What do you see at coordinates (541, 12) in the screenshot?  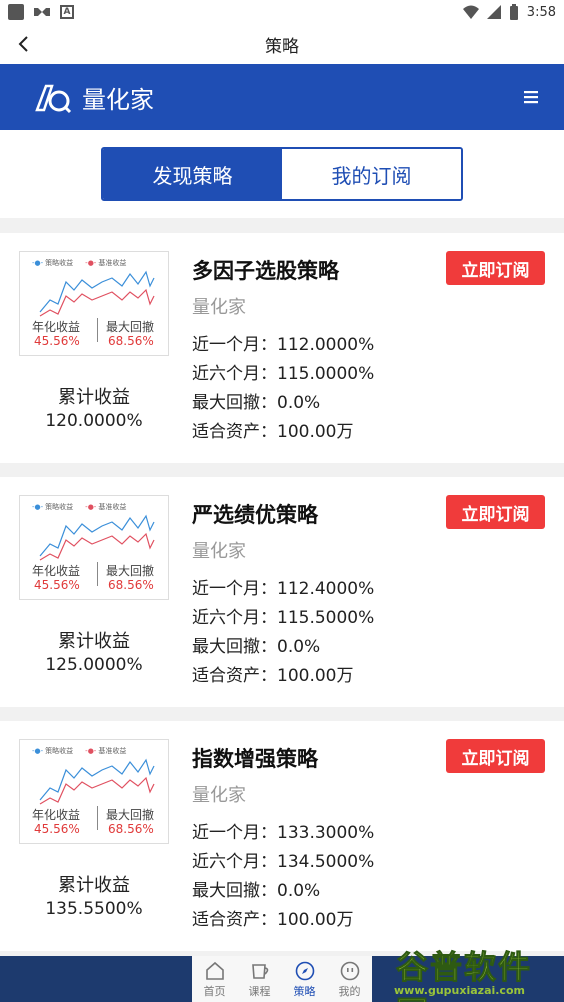 I see `status-time: 3:58` at bounding box center [541, 12].